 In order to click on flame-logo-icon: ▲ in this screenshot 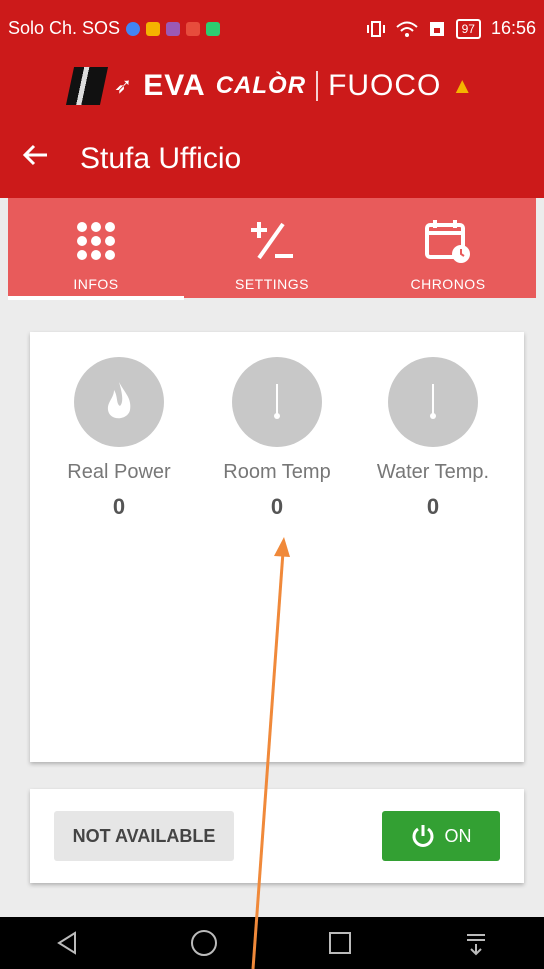, I will do `click(463, 85)`.